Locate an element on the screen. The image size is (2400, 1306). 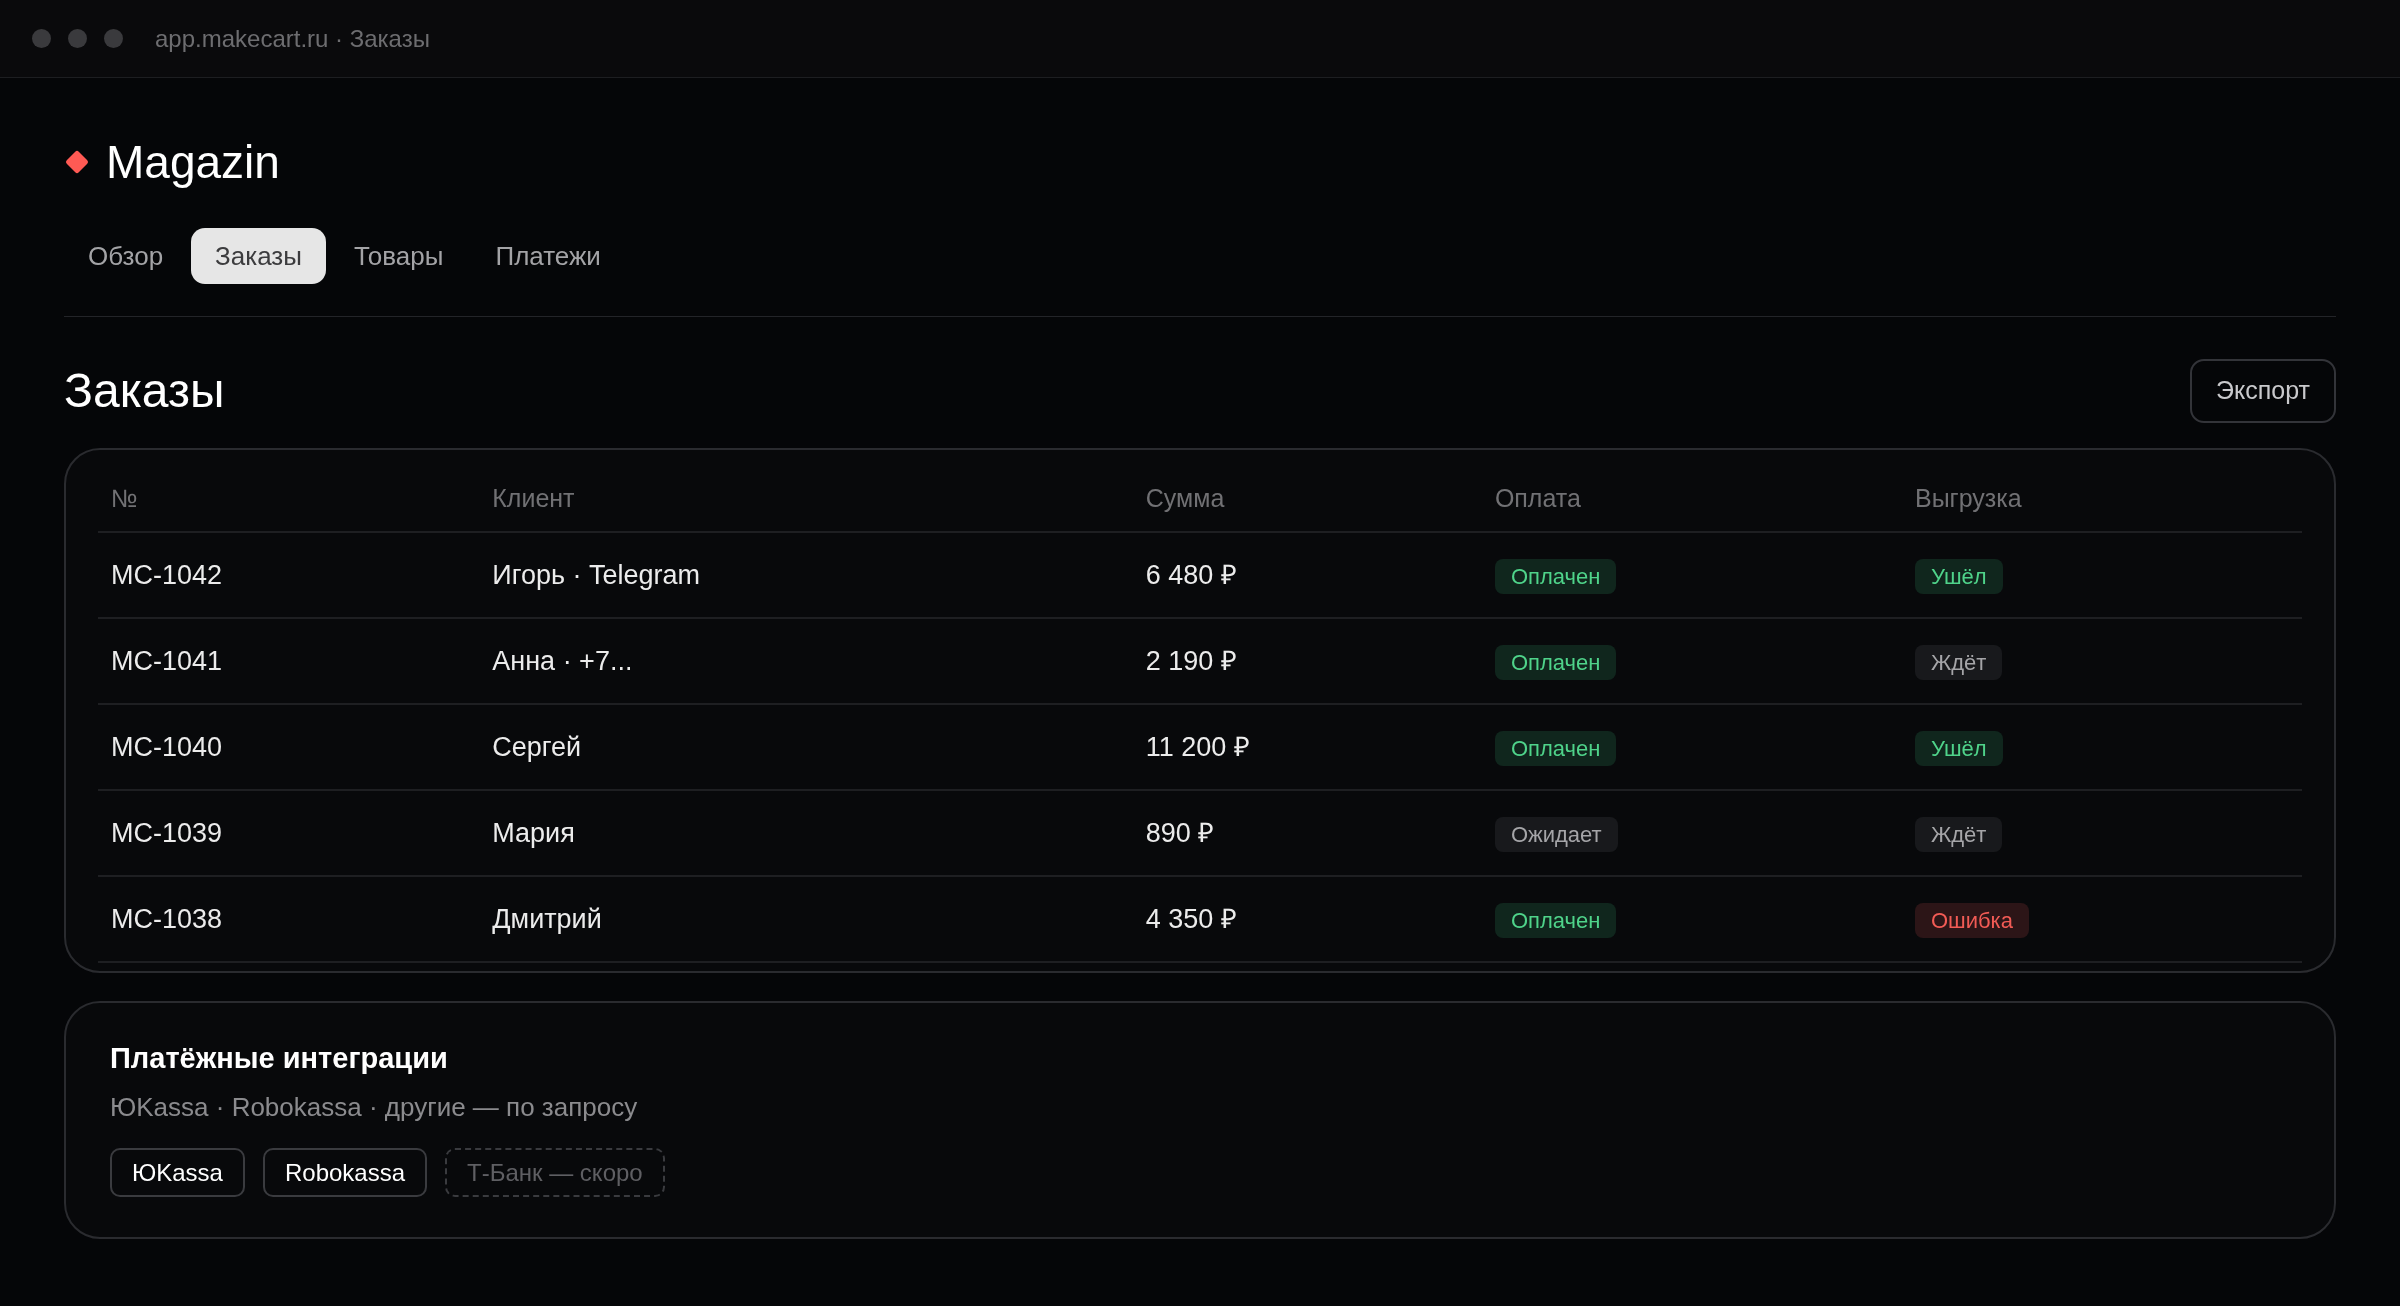
column-header: № is located at coordinates (289, 499).